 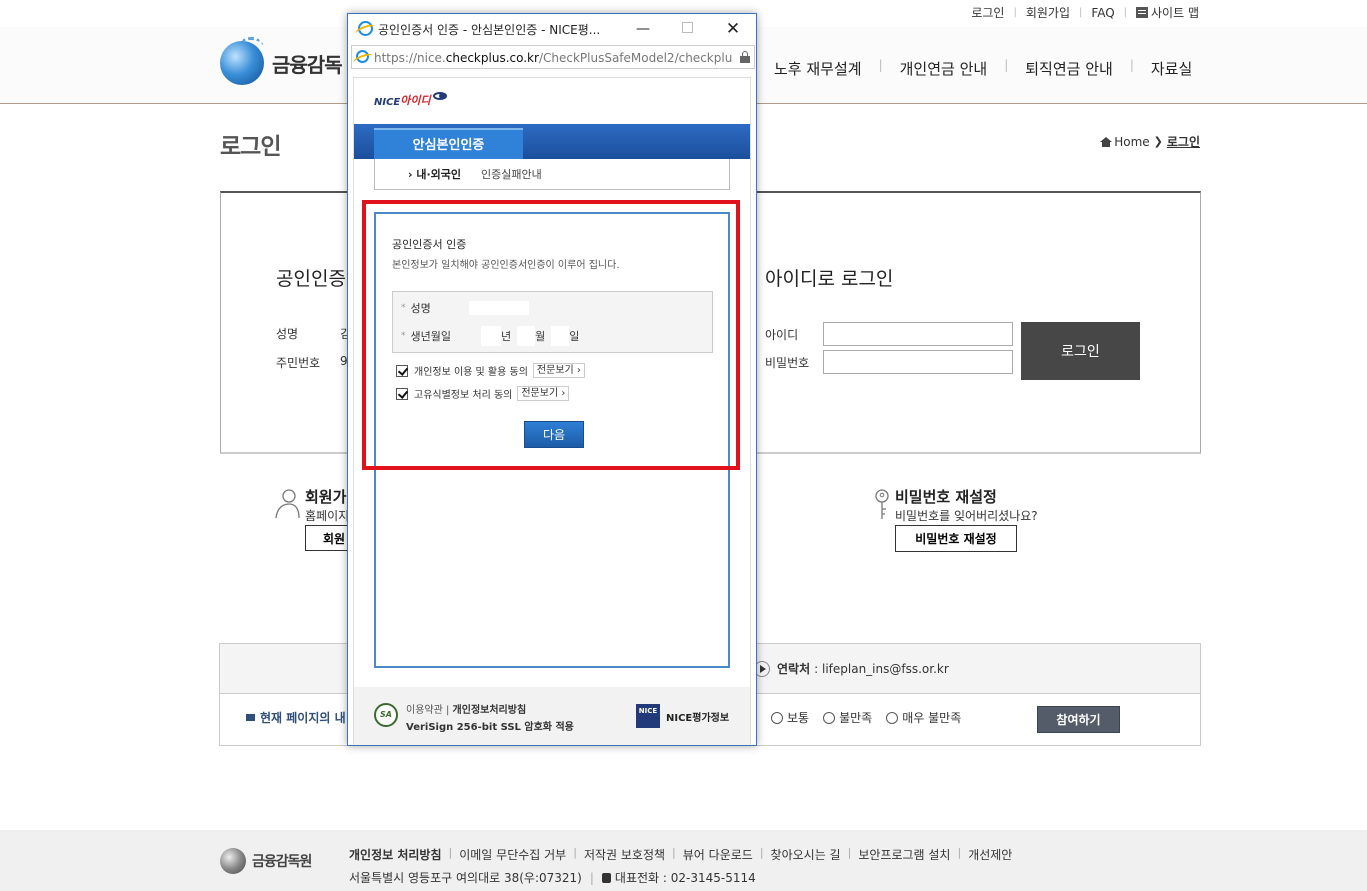 What do you see at coordinates (881, 668) in the screenshot?
I see `contact-email: : lifeplan_ins@fss.or.kr` at bounding box center [881, 668].